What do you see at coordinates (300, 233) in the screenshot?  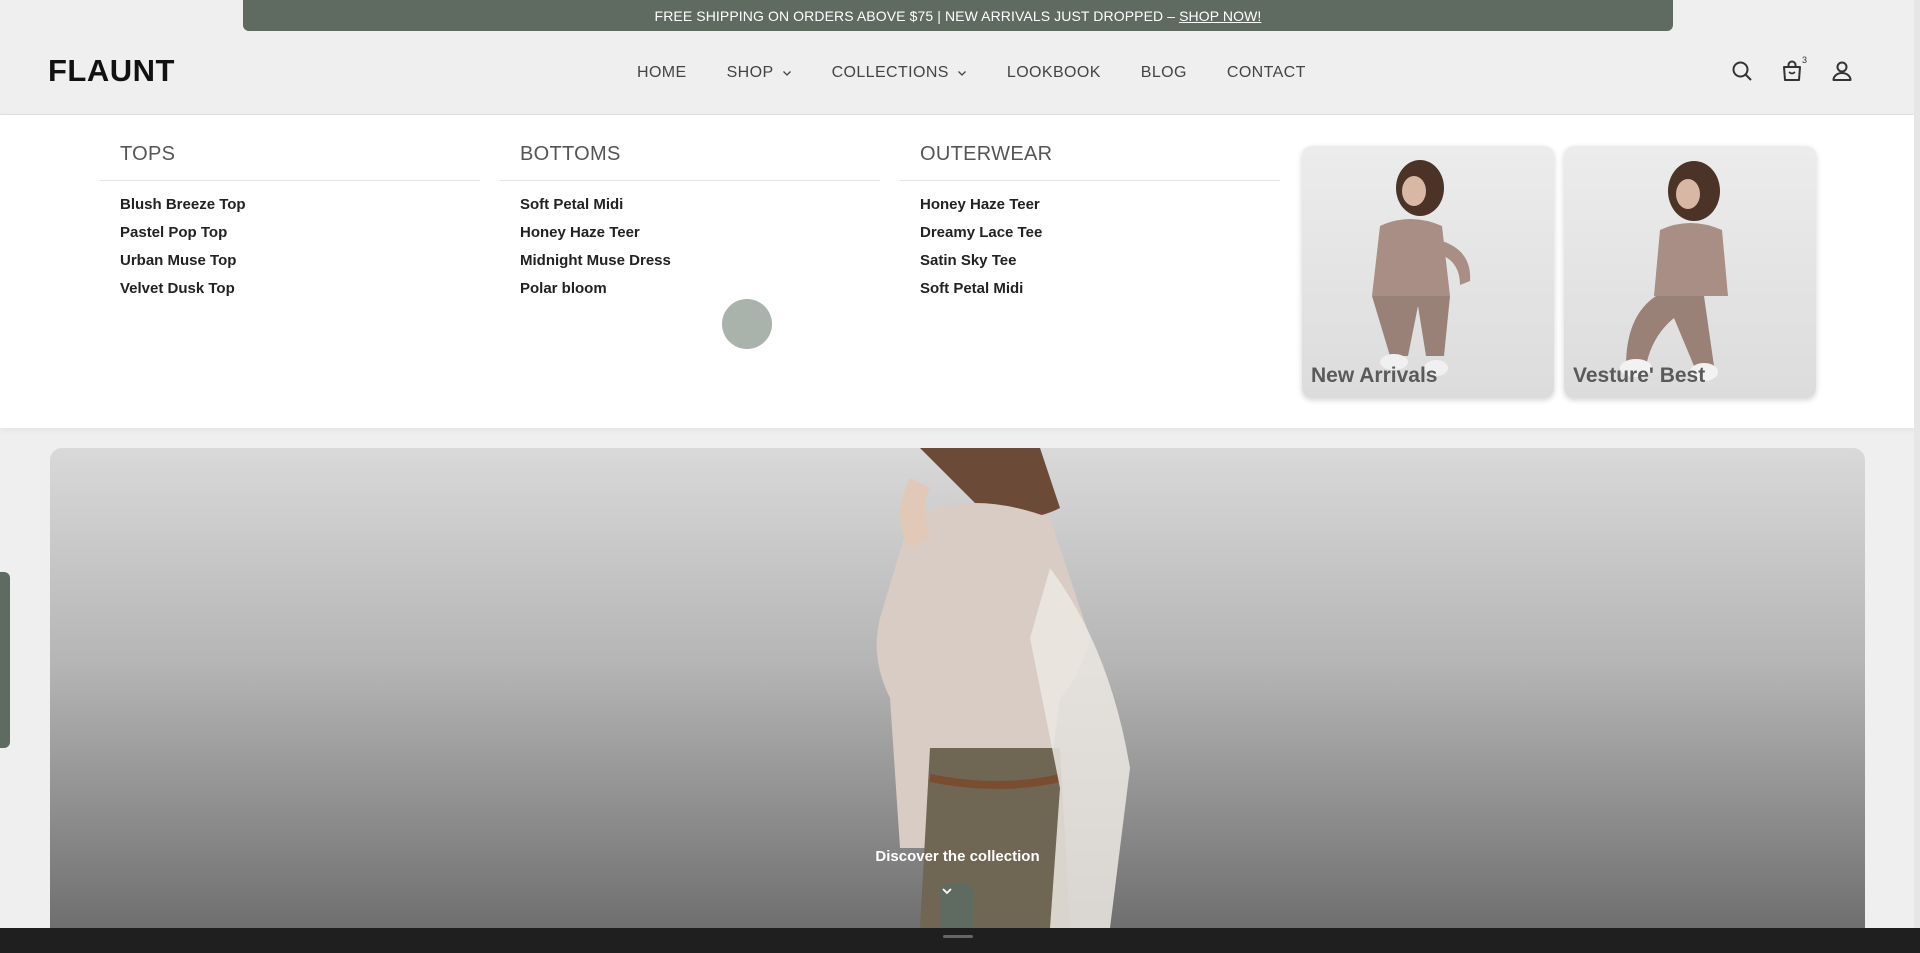 I see `menu-link: Pastel Pop Top` at bounding box center [300, 233].